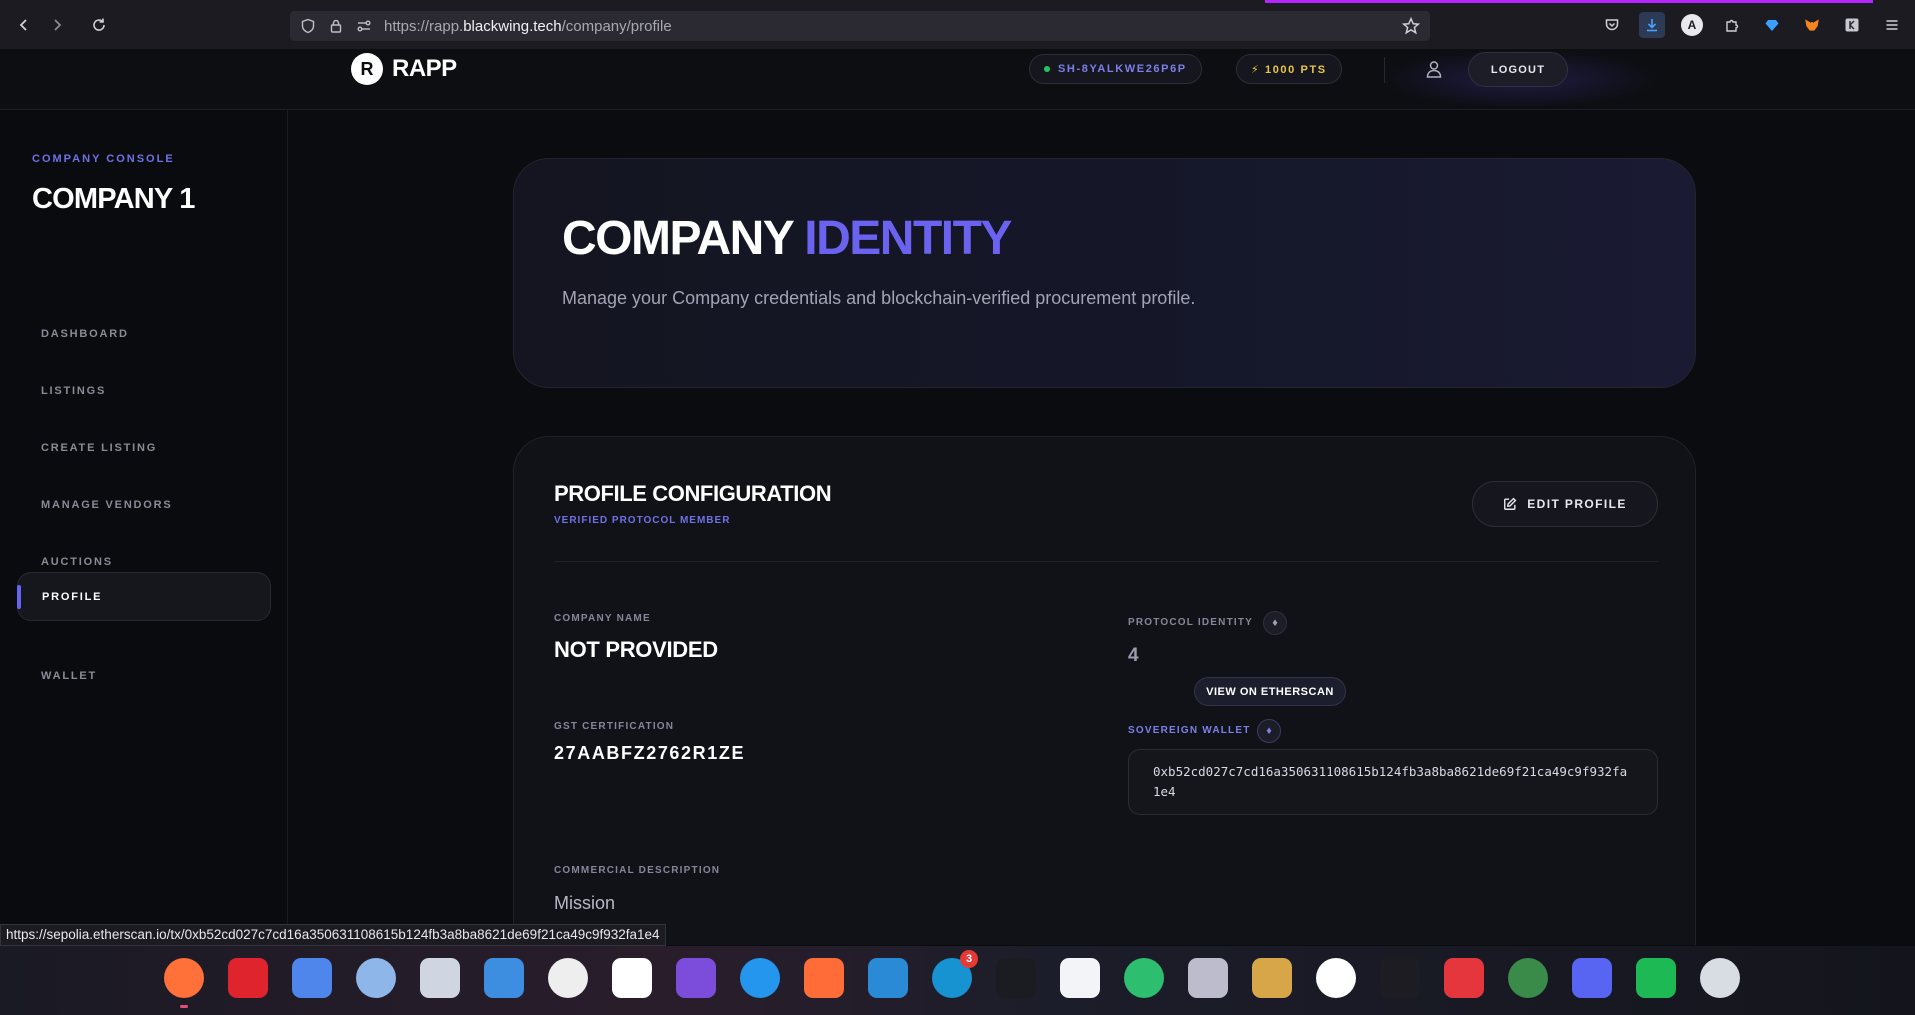 The image size is (1915, 1015). I want to click on extensions-puzzle-icon, so click(1732, 25).